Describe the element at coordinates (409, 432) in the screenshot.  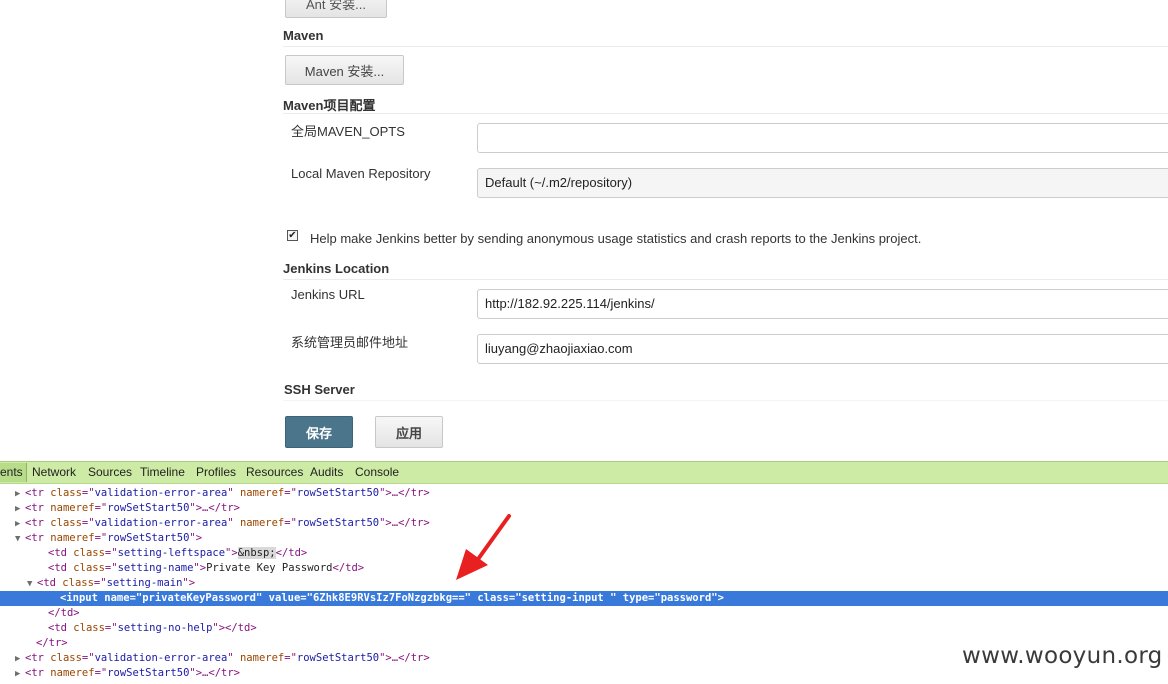
I see `apply-button: 应用` at that location.